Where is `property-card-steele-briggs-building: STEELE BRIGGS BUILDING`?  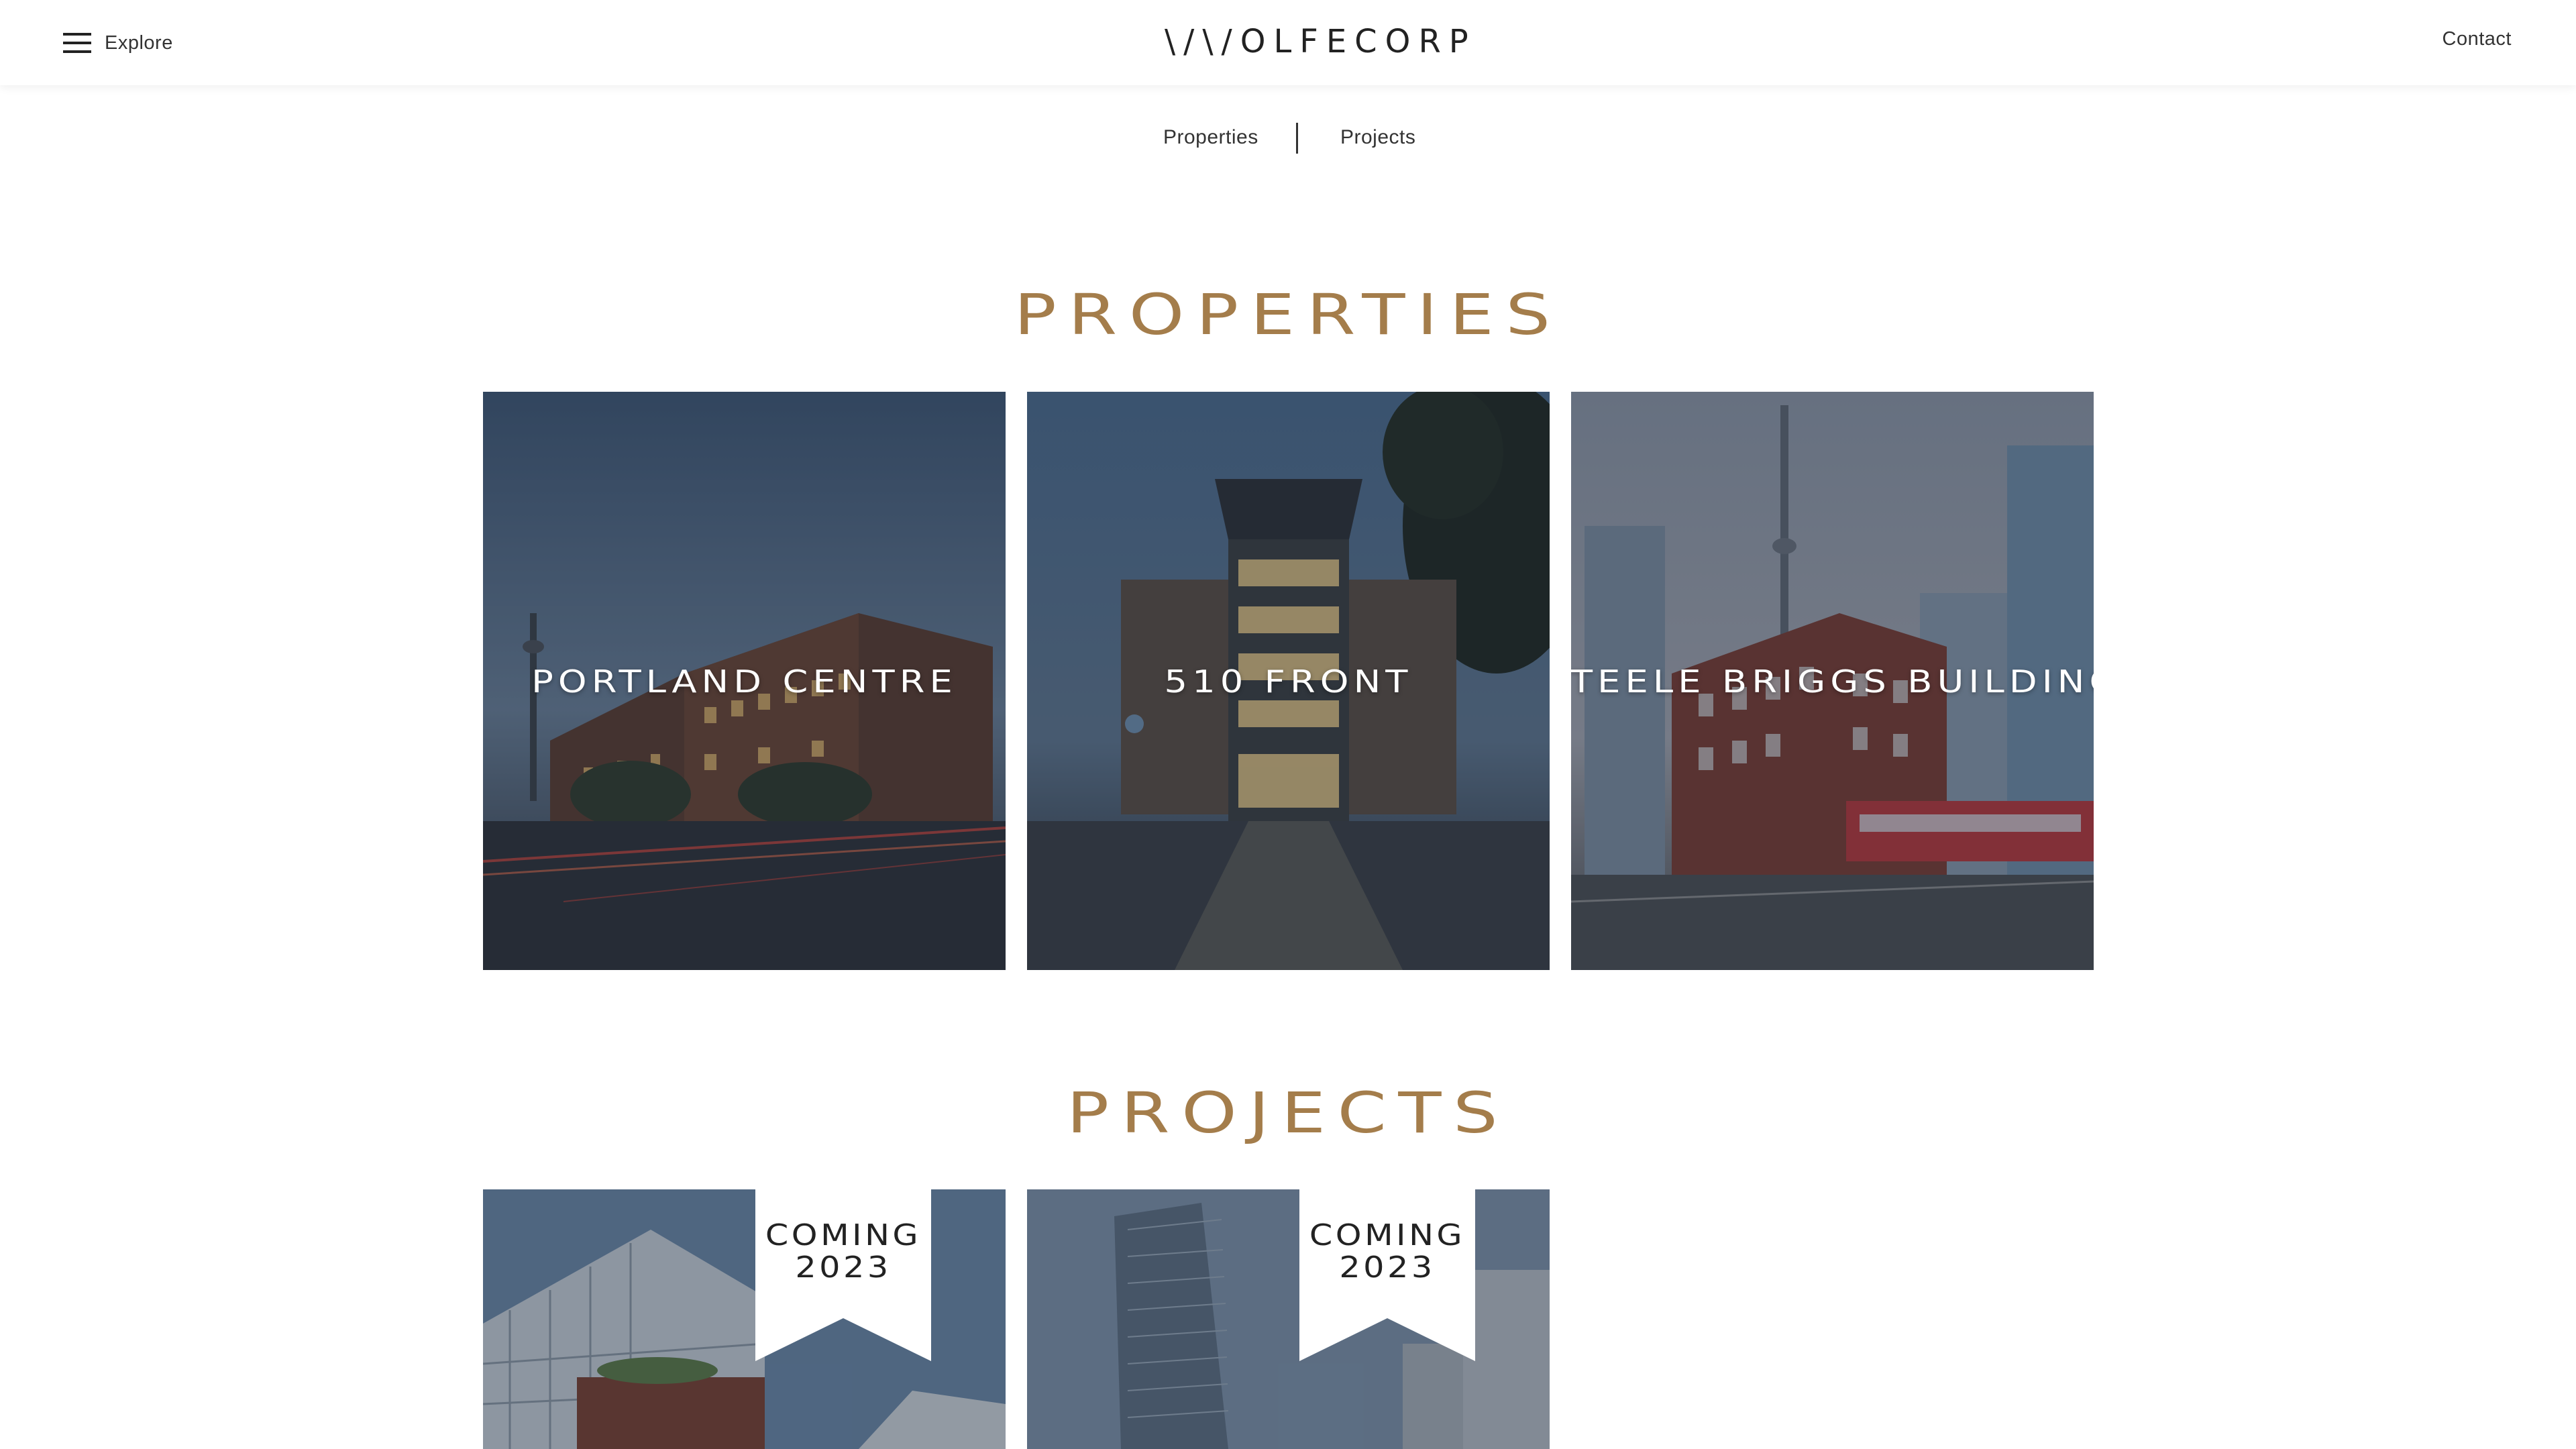 property-card-steele-briggs-building: STEELE BRIGGS BUILDING is located at coordinates (1832, 681).